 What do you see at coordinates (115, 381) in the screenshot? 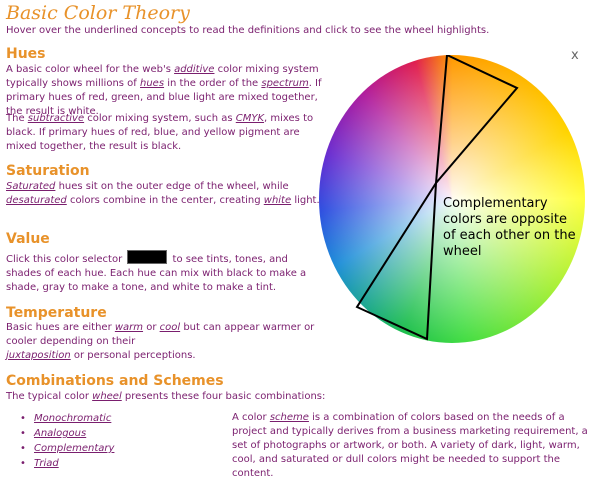
I see `heading-combinations: Combinations and Schemes` at bounding box center [115, 381].